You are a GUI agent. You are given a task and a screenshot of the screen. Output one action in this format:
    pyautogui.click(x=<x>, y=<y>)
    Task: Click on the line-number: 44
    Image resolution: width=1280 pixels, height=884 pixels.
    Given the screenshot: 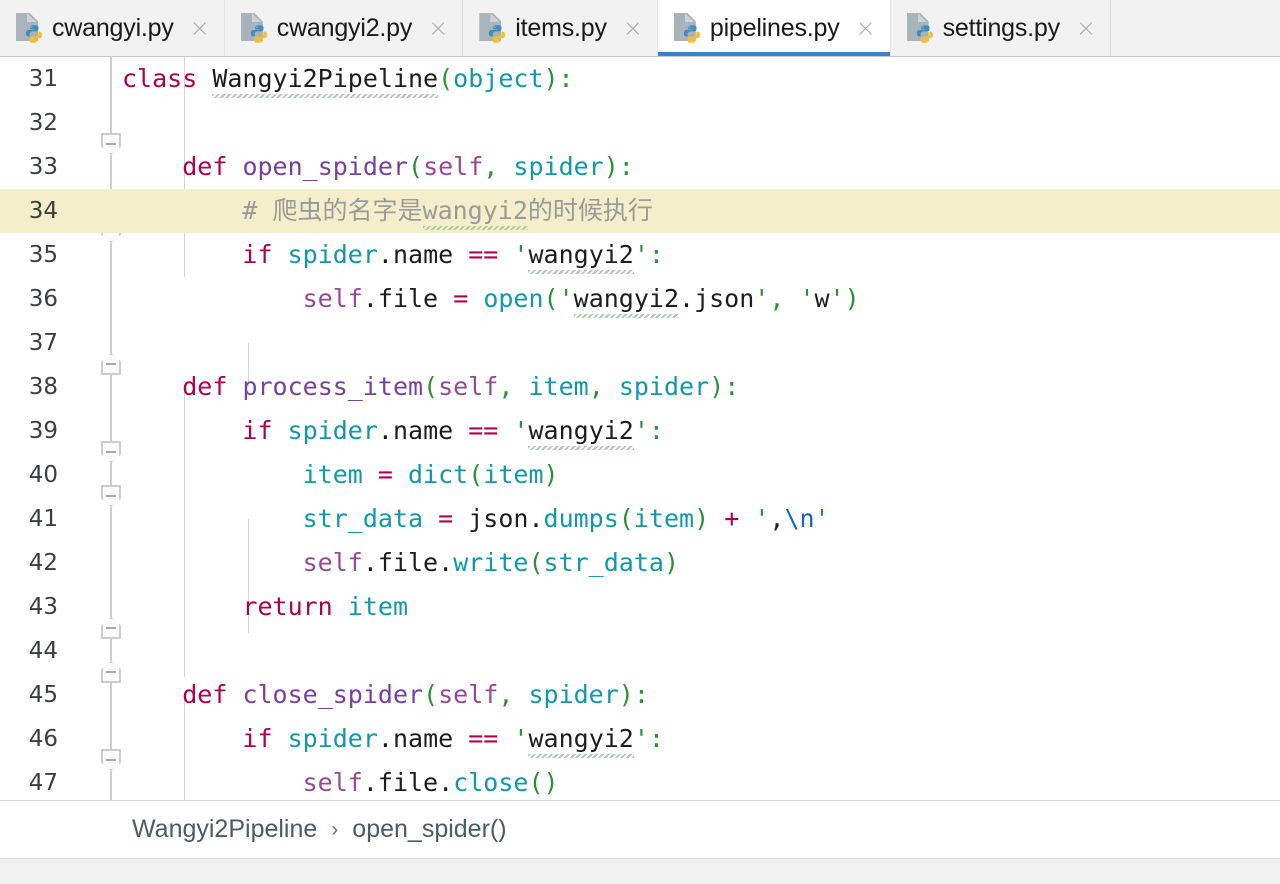 What is the action you would take?
    pyautogui.click(x=43, y=651)
    